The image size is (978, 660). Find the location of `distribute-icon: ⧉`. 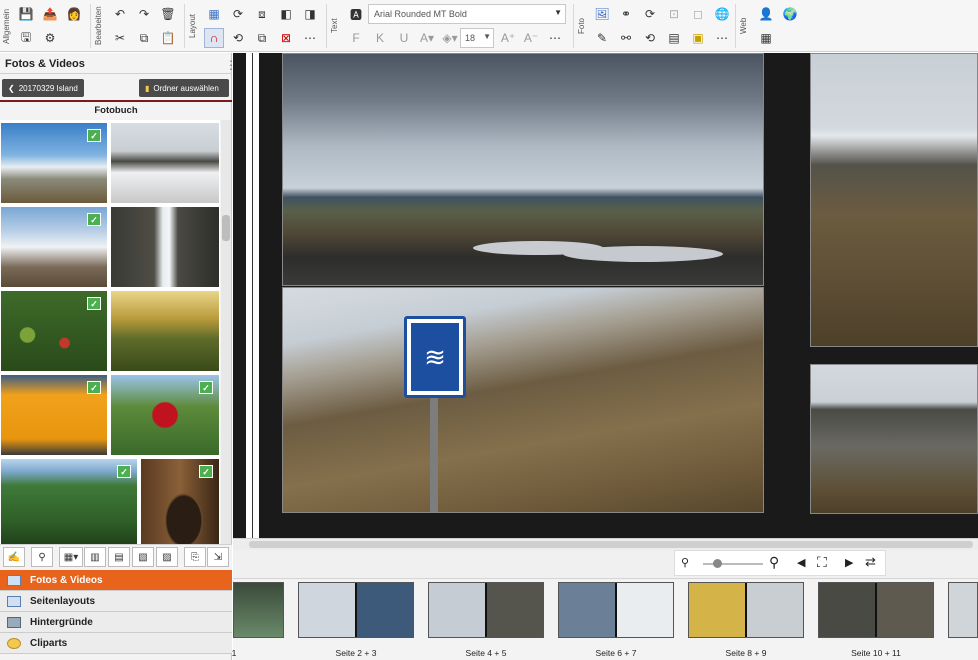

distribute-icon: ⧉ is located at coordinates (262, 38).